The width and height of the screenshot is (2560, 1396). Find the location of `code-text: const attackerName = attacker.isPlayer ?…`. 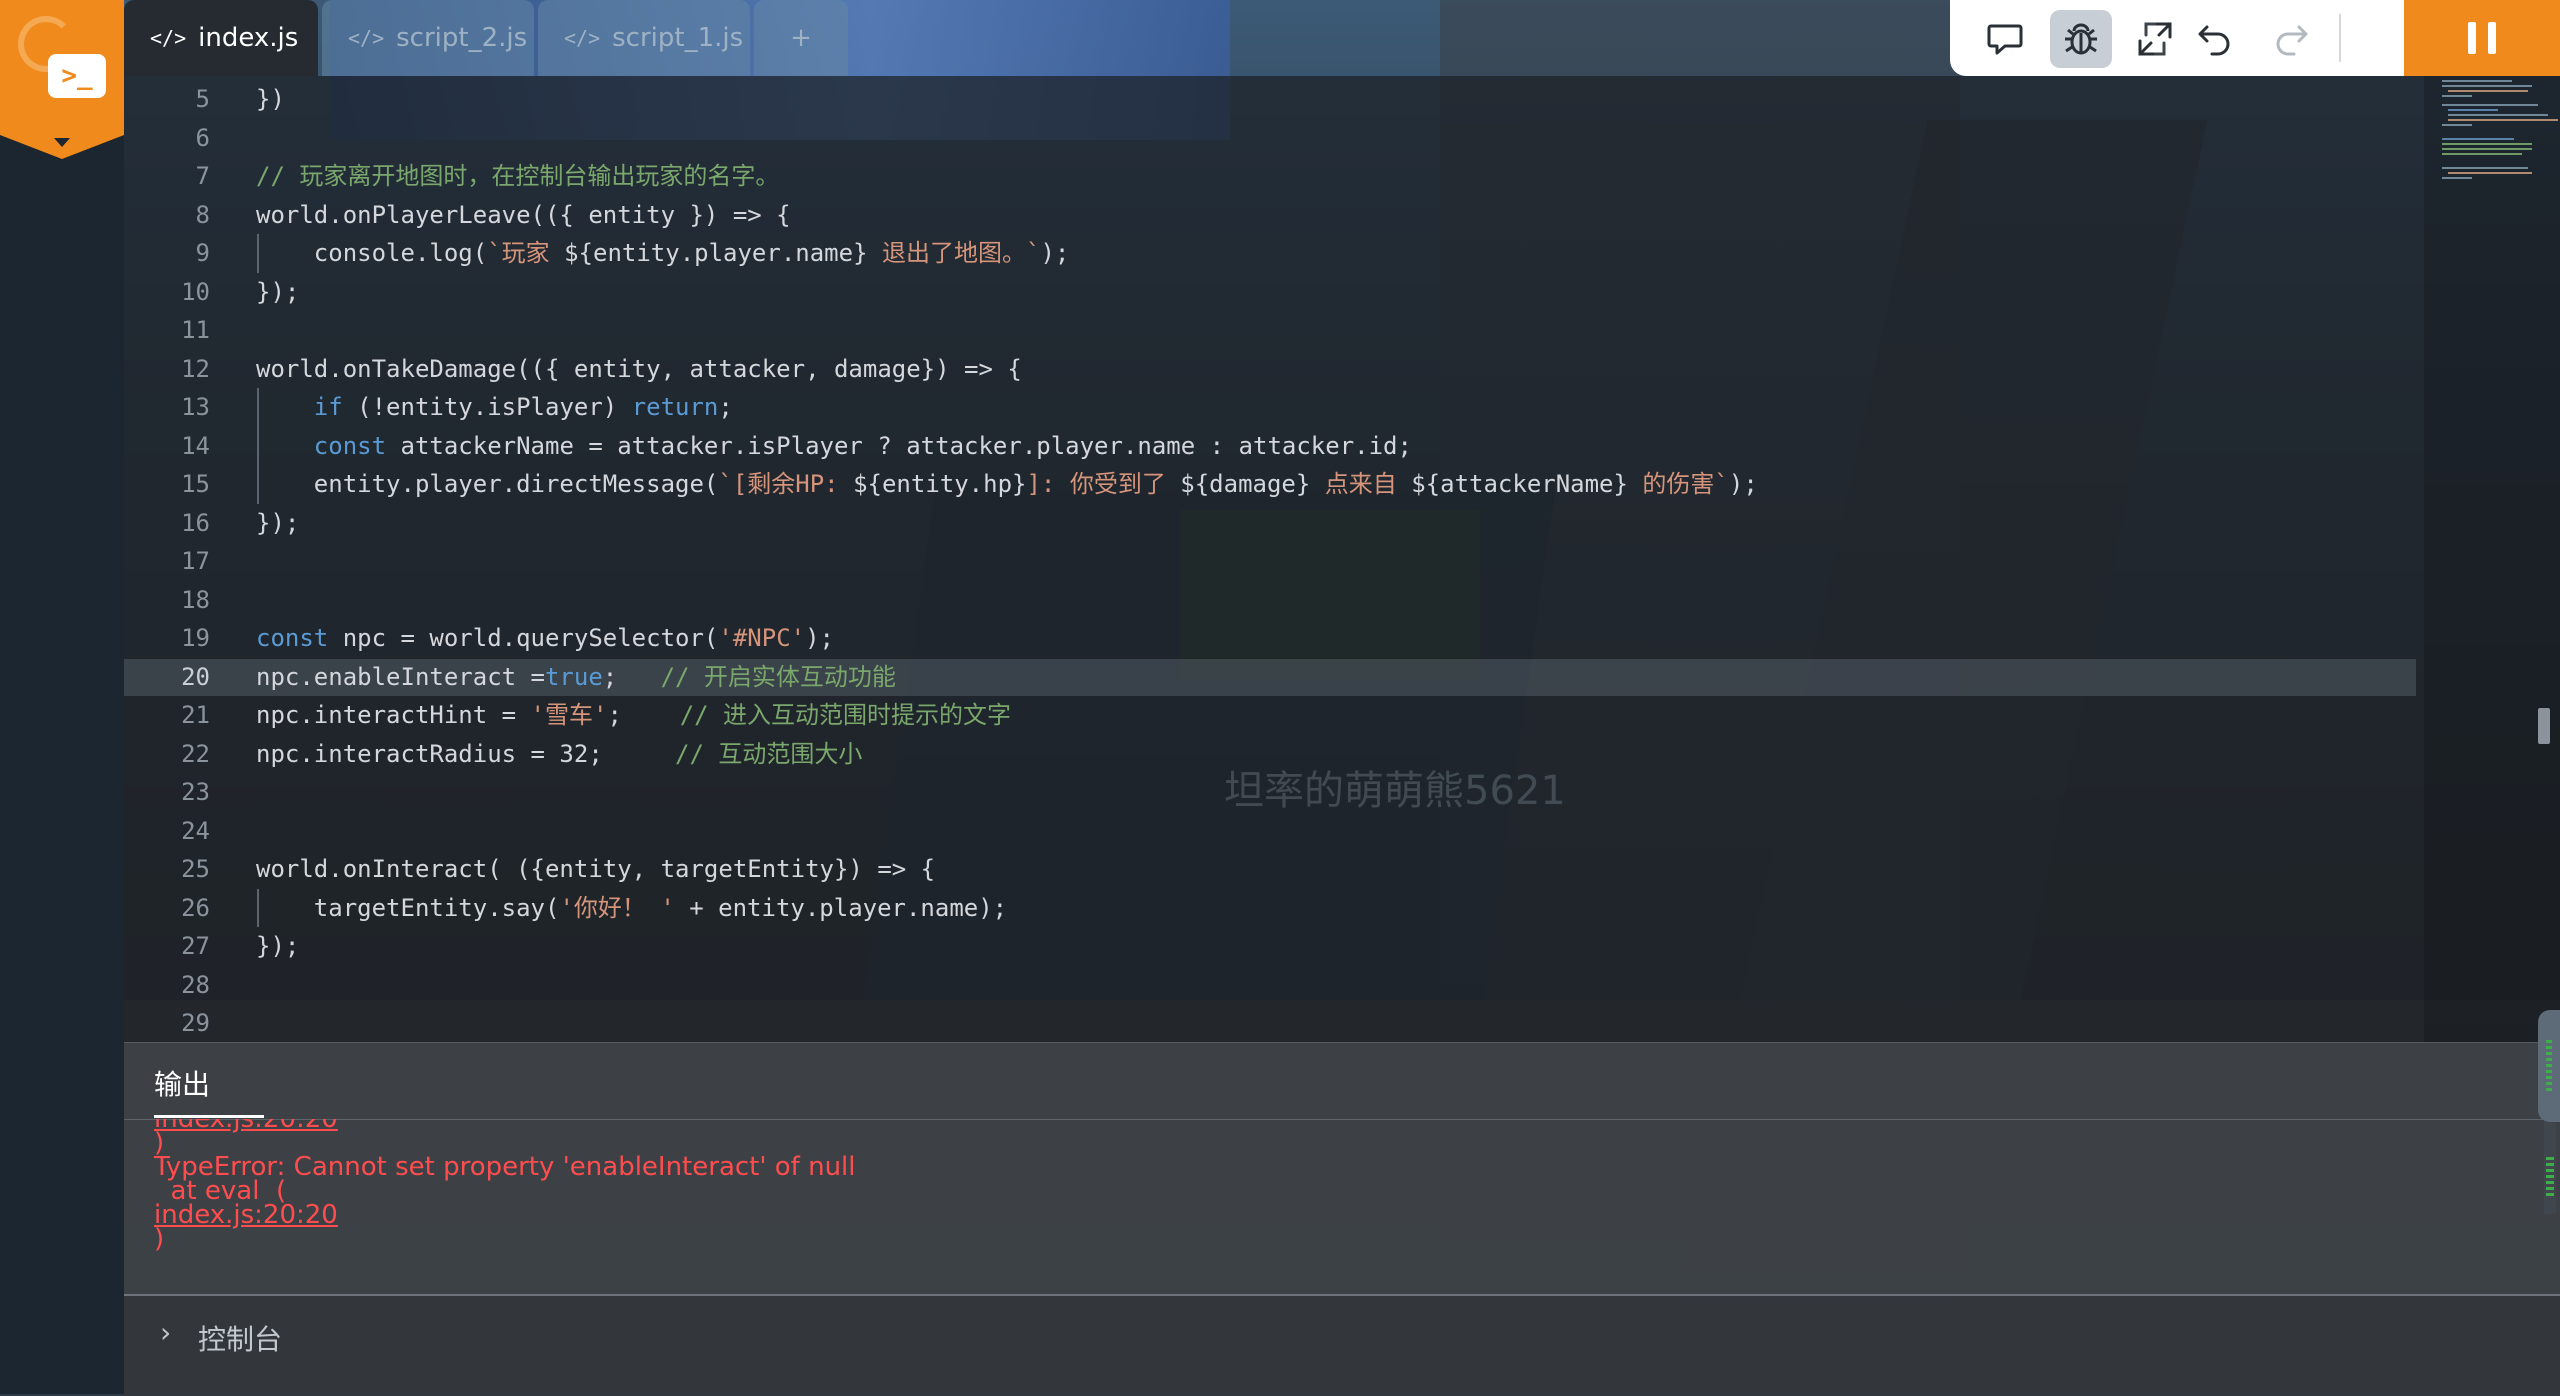

code-text: const attackerName = attacker.isPlayer ?… is located at coordinates (862, 445).